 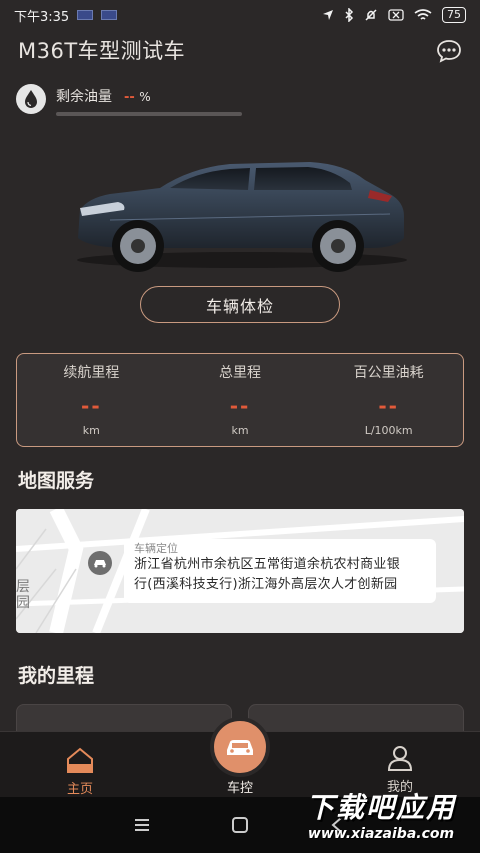 I want to click on watermark: 下载吧应用 www.xiazaiba.com, so click(x=381, y=814).